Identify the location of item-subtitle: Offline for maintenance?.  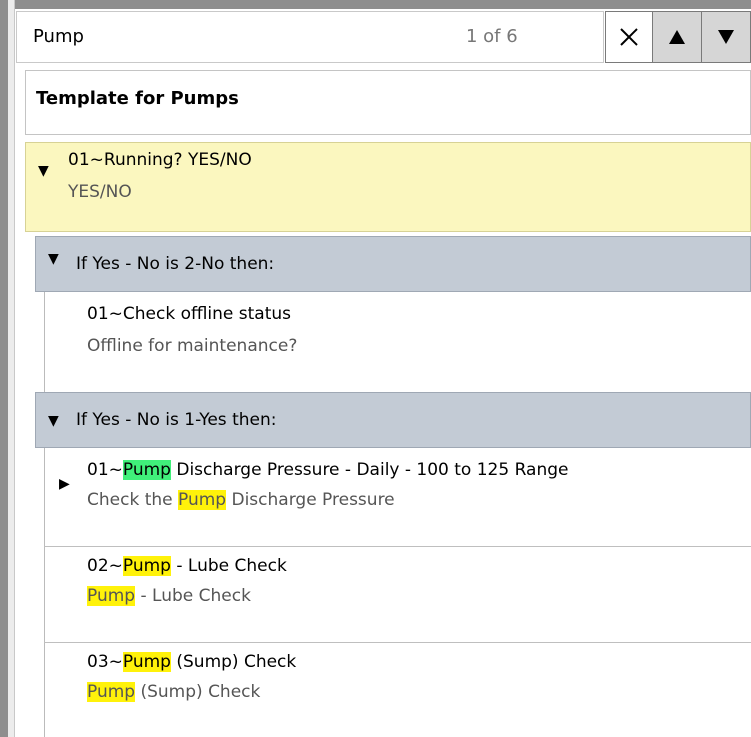
(192, 346).